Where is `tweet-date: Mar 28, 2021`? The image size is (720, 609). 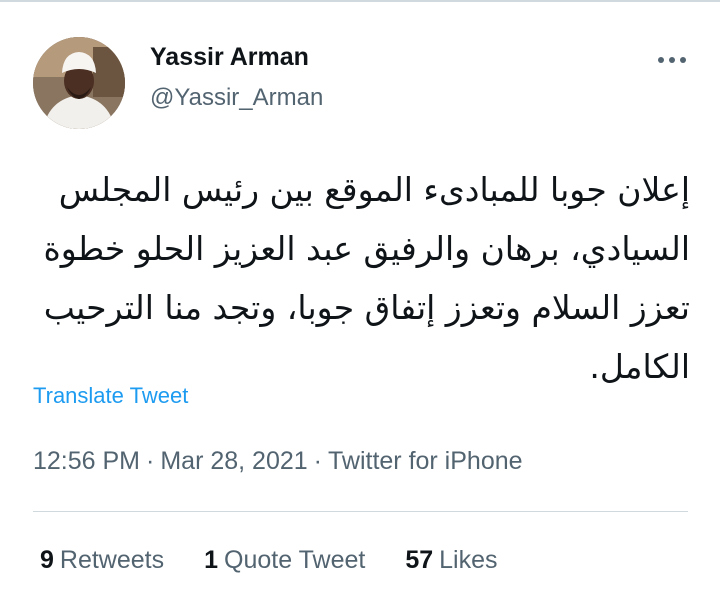 tweet-date: Mar 28, 2021 is located at coordinates (233, 461).